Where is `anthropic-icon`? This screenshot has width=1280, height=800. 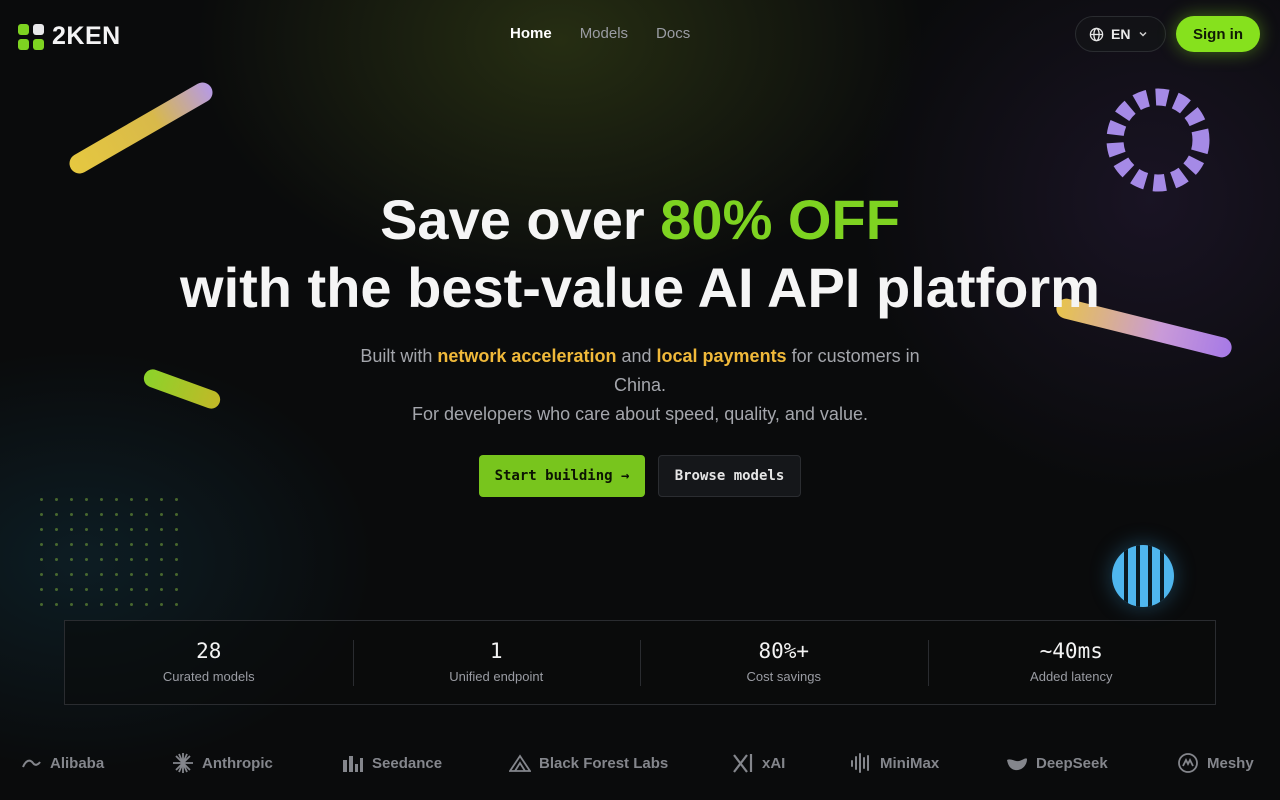
anthropic-icon is located at coordinates (183, 763).